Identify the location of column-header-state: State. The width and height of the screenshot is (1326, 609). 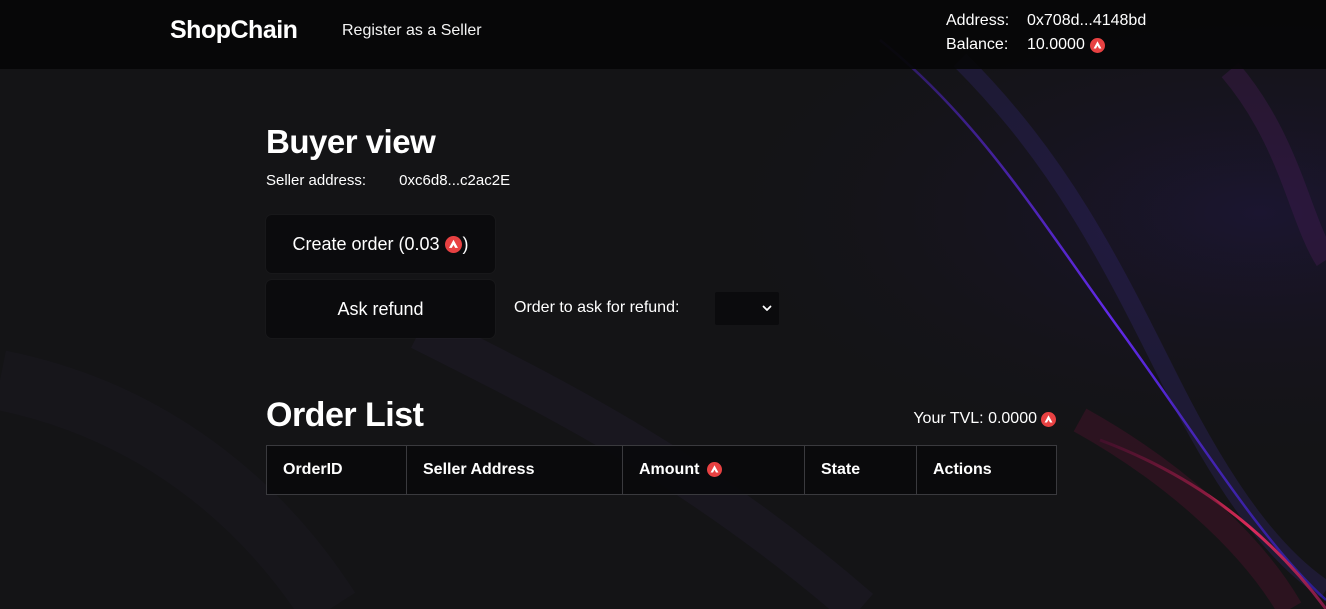
(860, 470).